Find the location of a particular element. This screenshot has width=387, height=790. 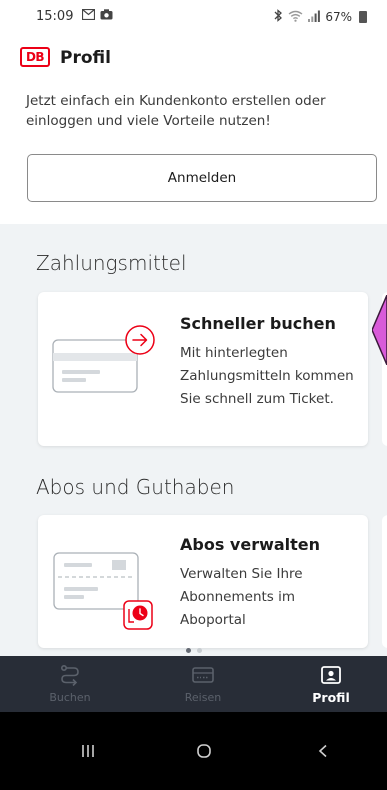

camera-icon is located at coordinates (106, 16).